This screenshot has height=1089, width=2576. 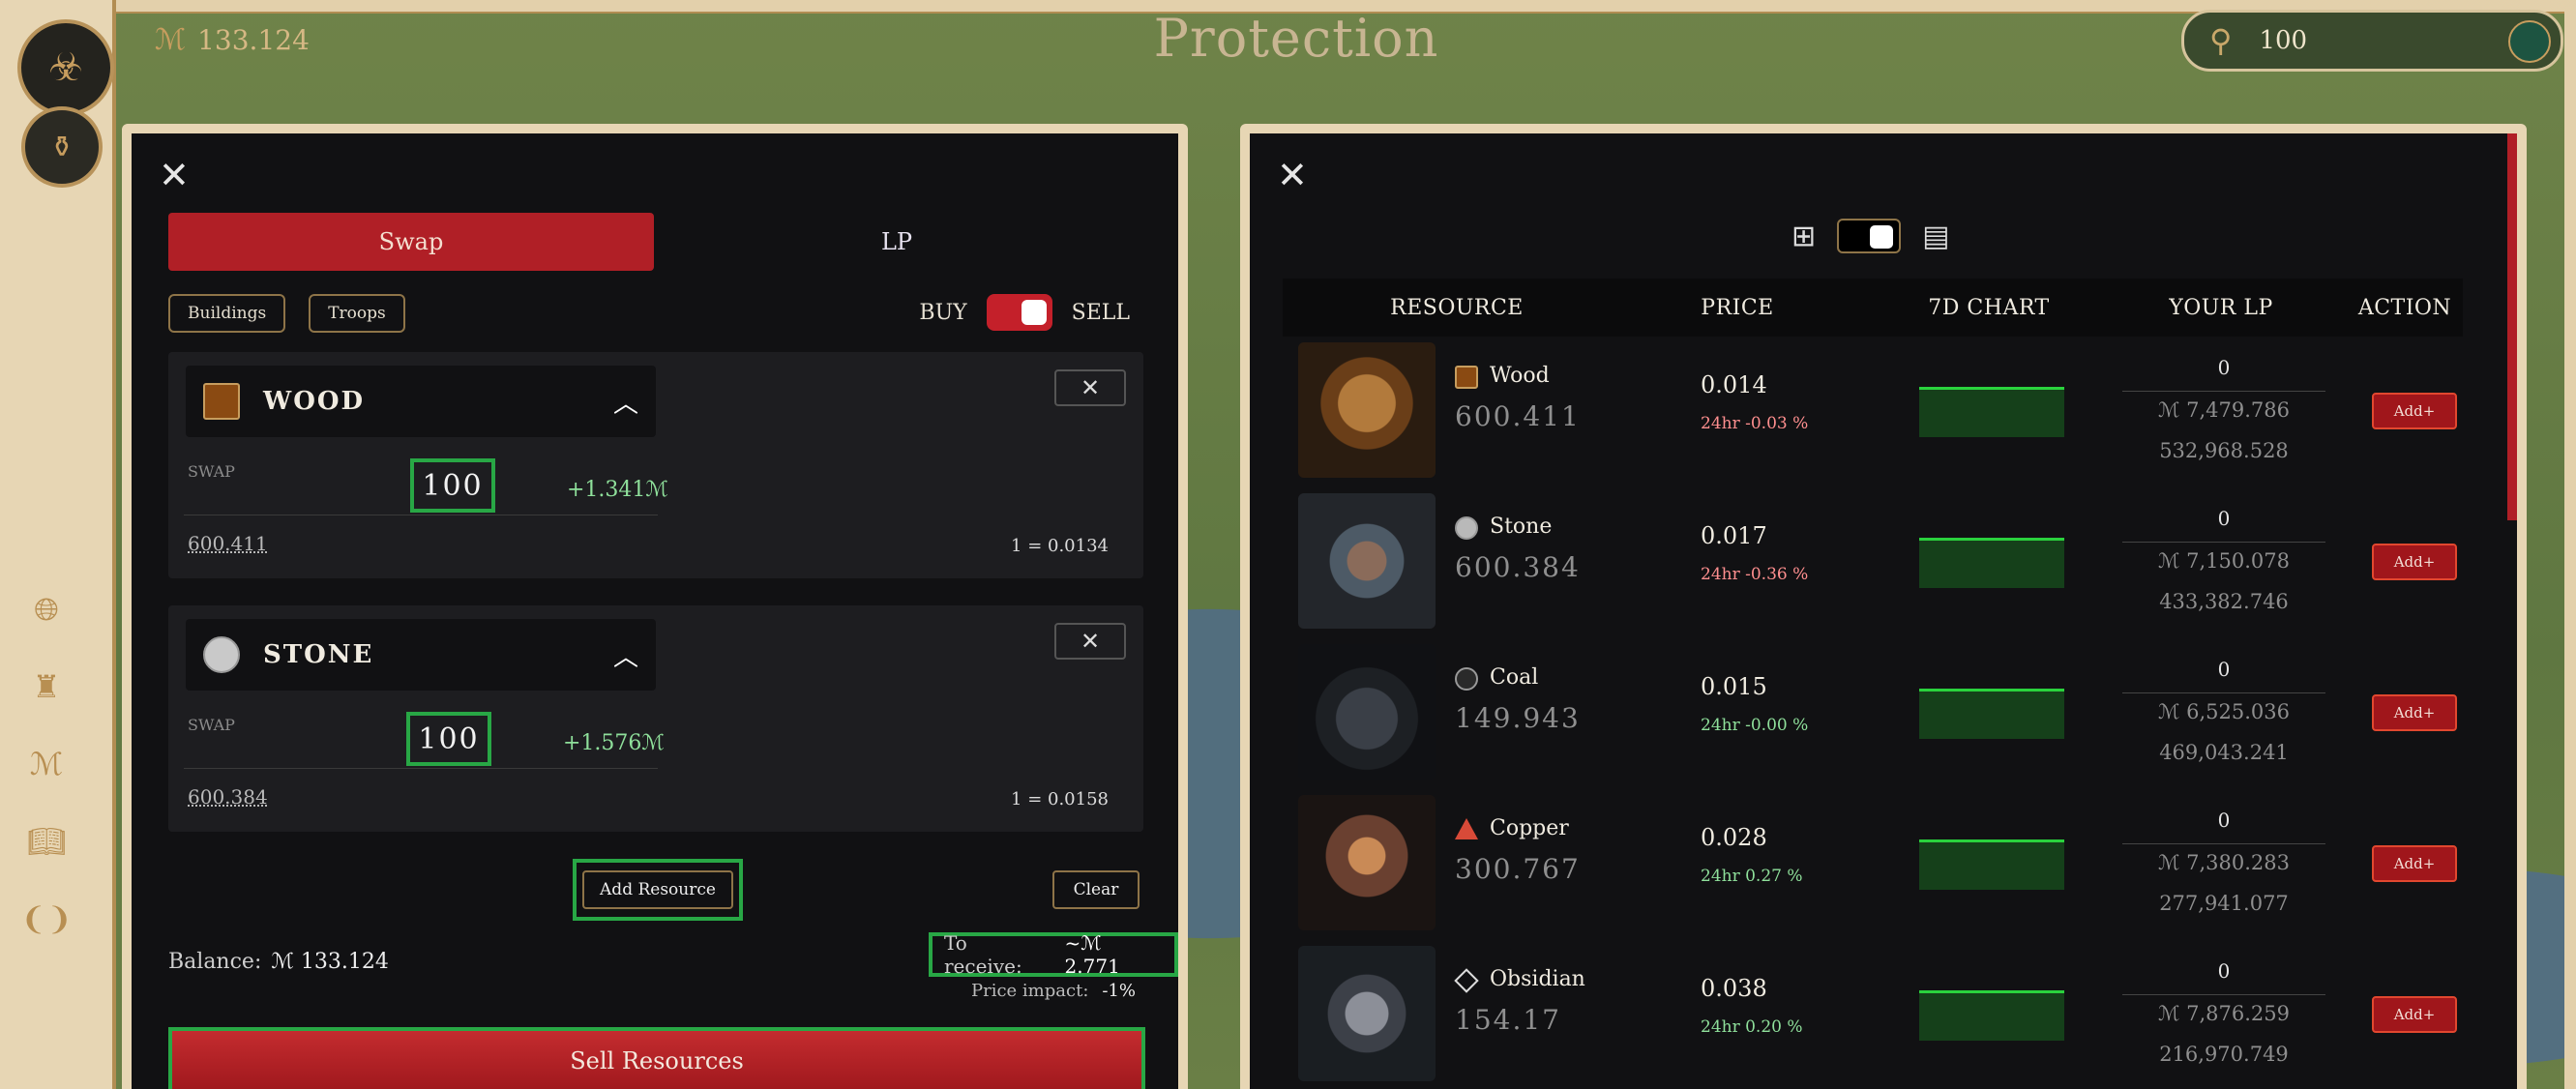 What do you see at coordinates (46, 609) in the screenshot?
I see `globe-icon: 🌐︎` at bounding box center [46, 609].